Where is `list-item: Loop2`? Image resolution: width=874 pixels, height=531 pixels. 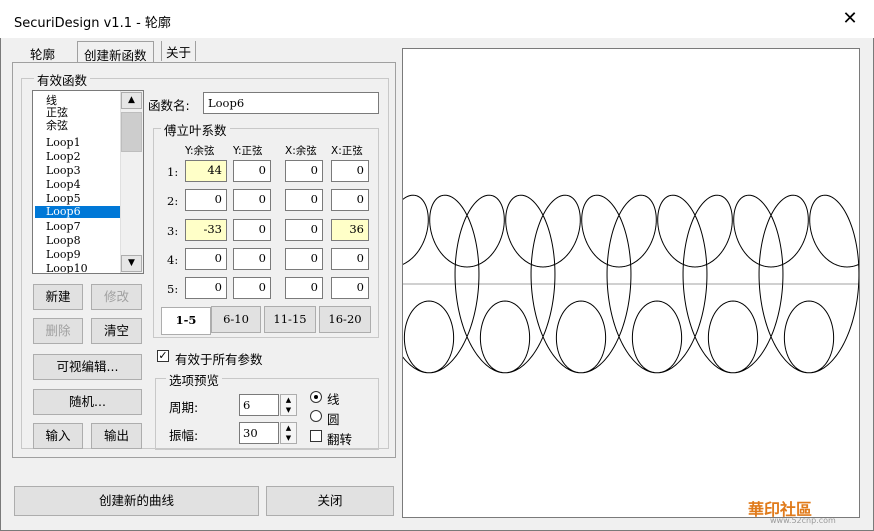
list-item: Loop2 is located at coordinates (63, 157).